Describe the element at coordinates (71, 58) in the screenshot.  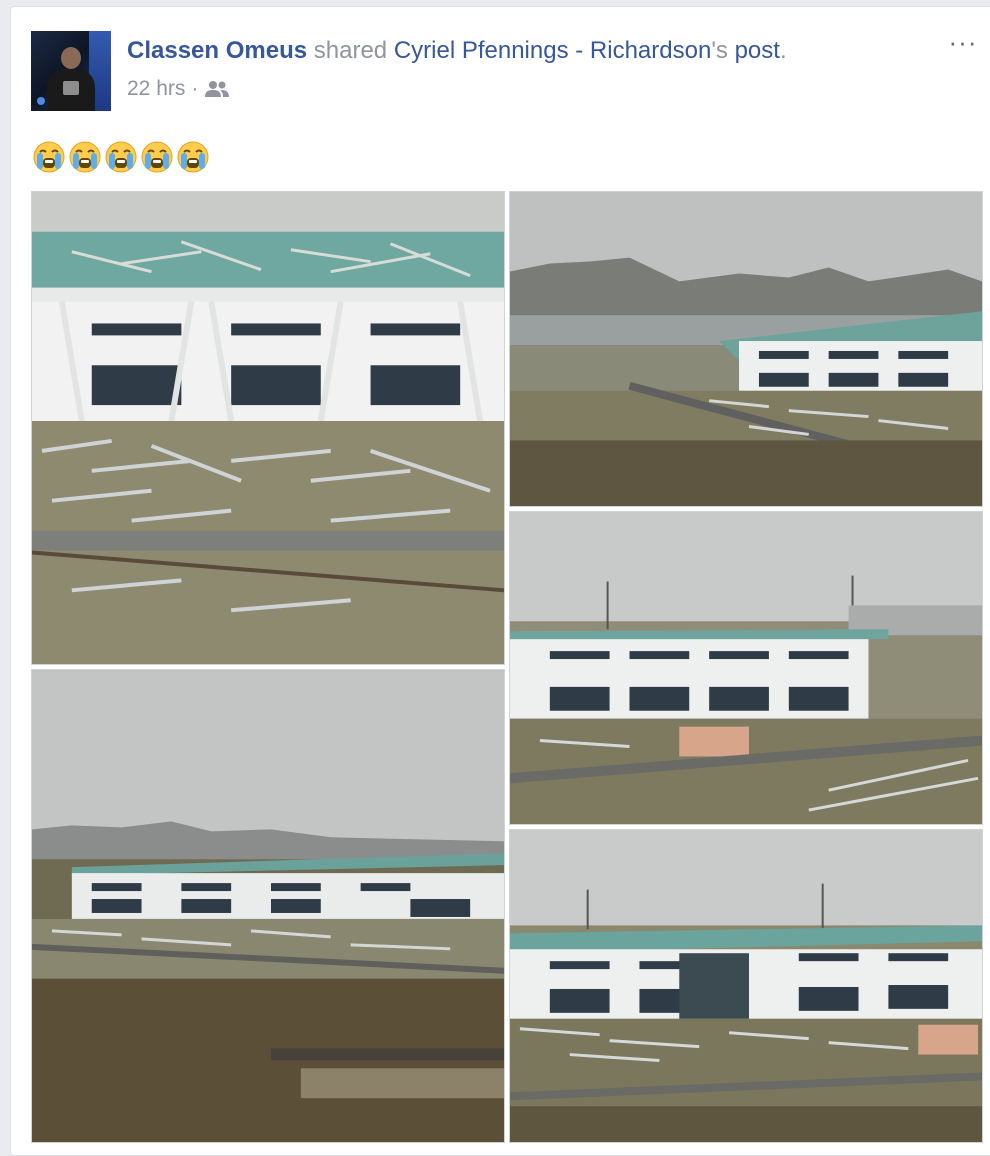
I see `avatar-head` at that location.